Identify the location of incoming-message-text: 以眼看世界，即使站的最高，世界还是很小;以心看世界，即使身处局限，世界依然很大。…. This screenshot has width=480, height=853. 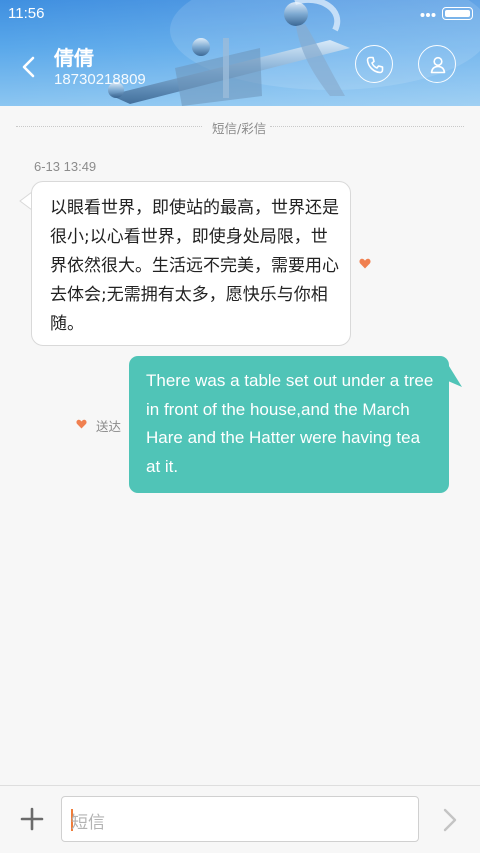
(194, 266).